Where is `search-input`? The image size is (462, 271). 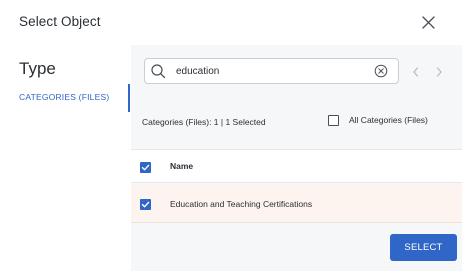
search-input is located at coordinates (271, 71).